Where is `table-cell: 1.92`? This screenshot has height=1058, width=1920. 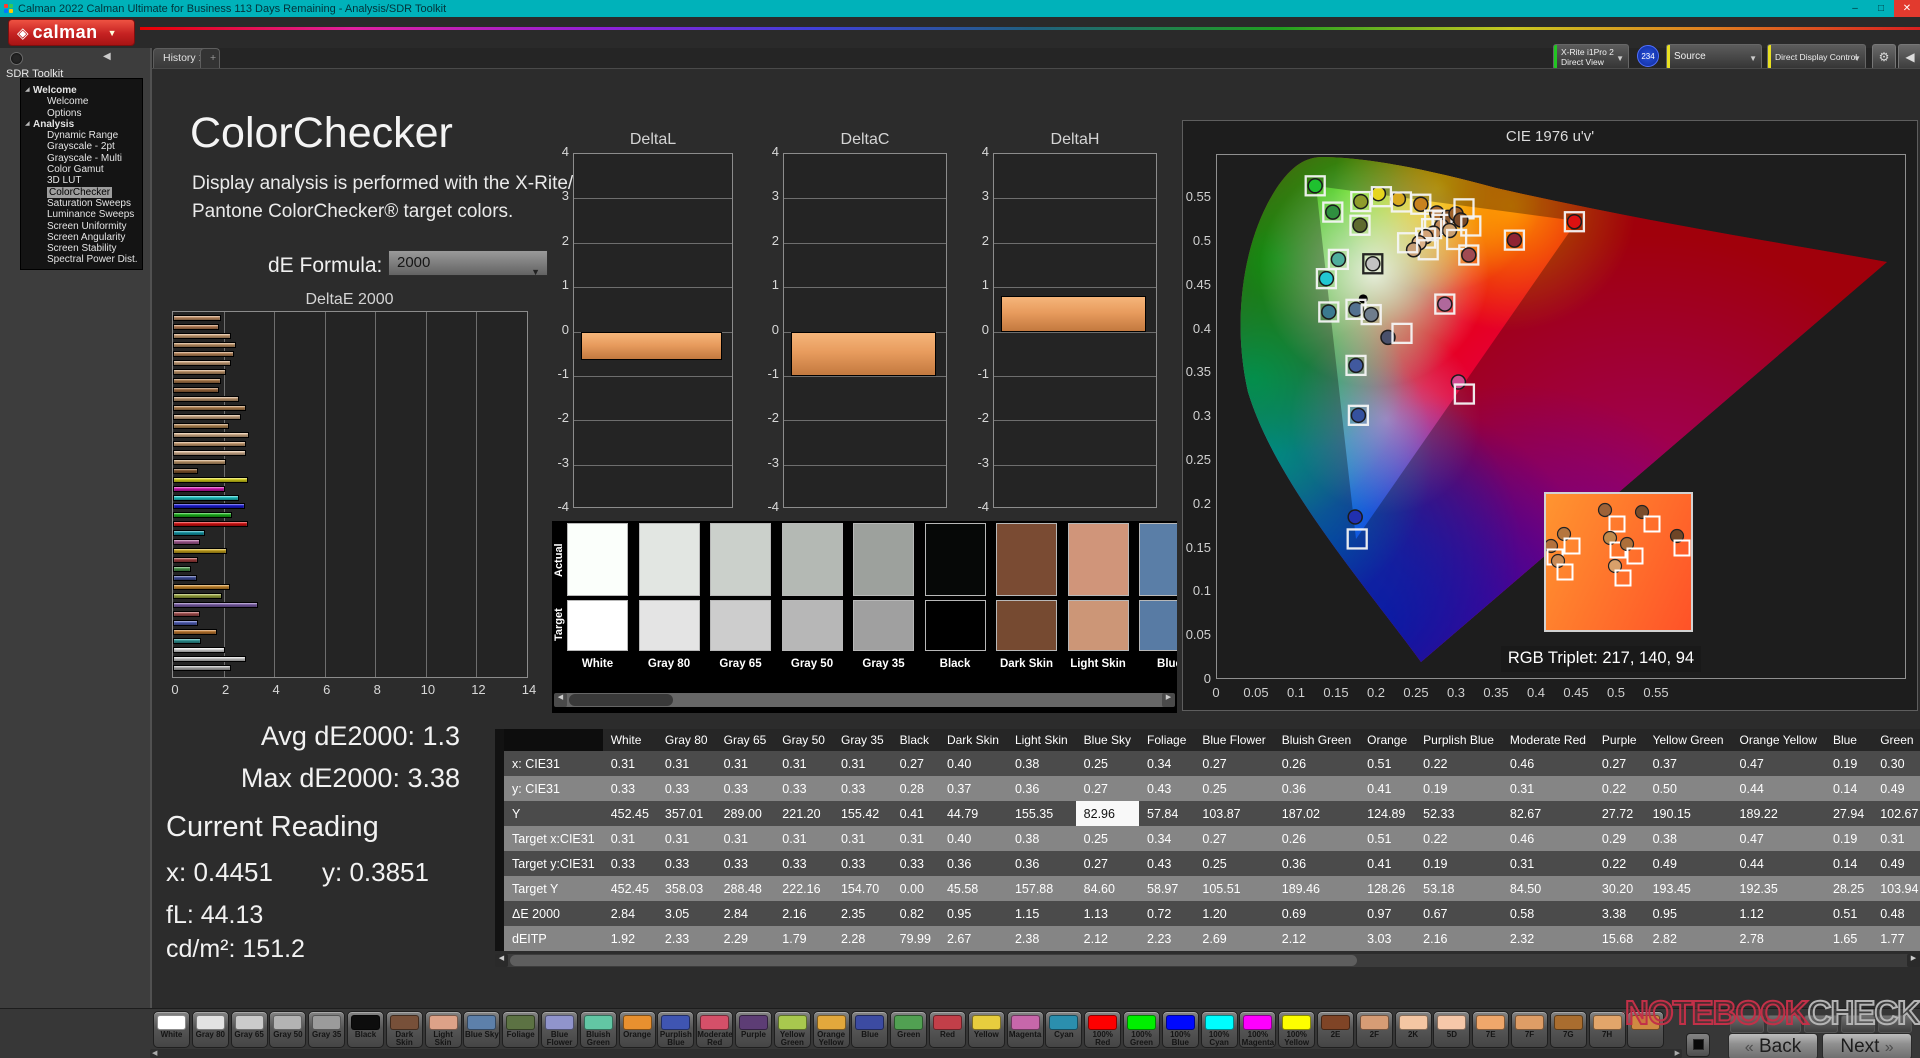
table-cell: 1.92 is located at coordinates (630, 938).